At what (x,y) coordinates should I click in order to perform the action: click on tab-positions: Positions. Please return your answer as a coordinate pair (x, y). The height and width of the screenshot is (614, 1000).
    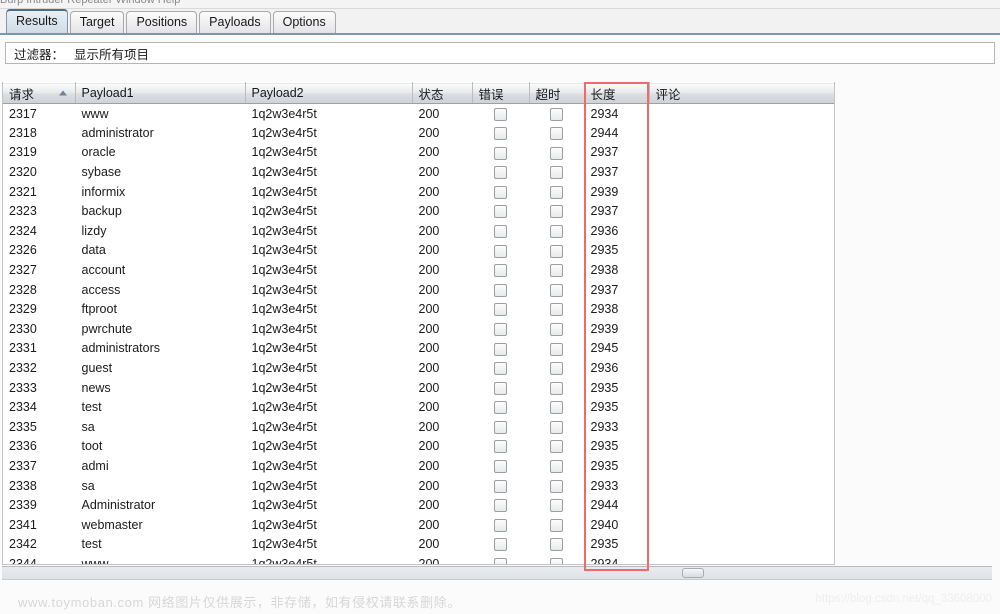
    Looking at the image, I should click on (162, 22).